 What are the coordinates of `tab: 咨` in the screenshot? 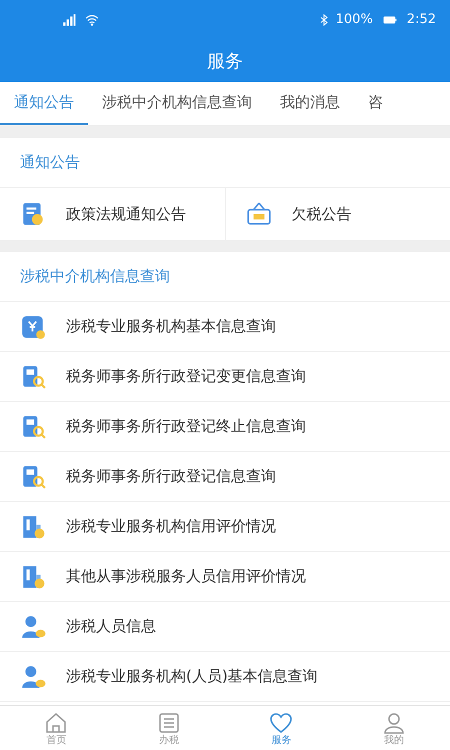 It's located at (375, 103).